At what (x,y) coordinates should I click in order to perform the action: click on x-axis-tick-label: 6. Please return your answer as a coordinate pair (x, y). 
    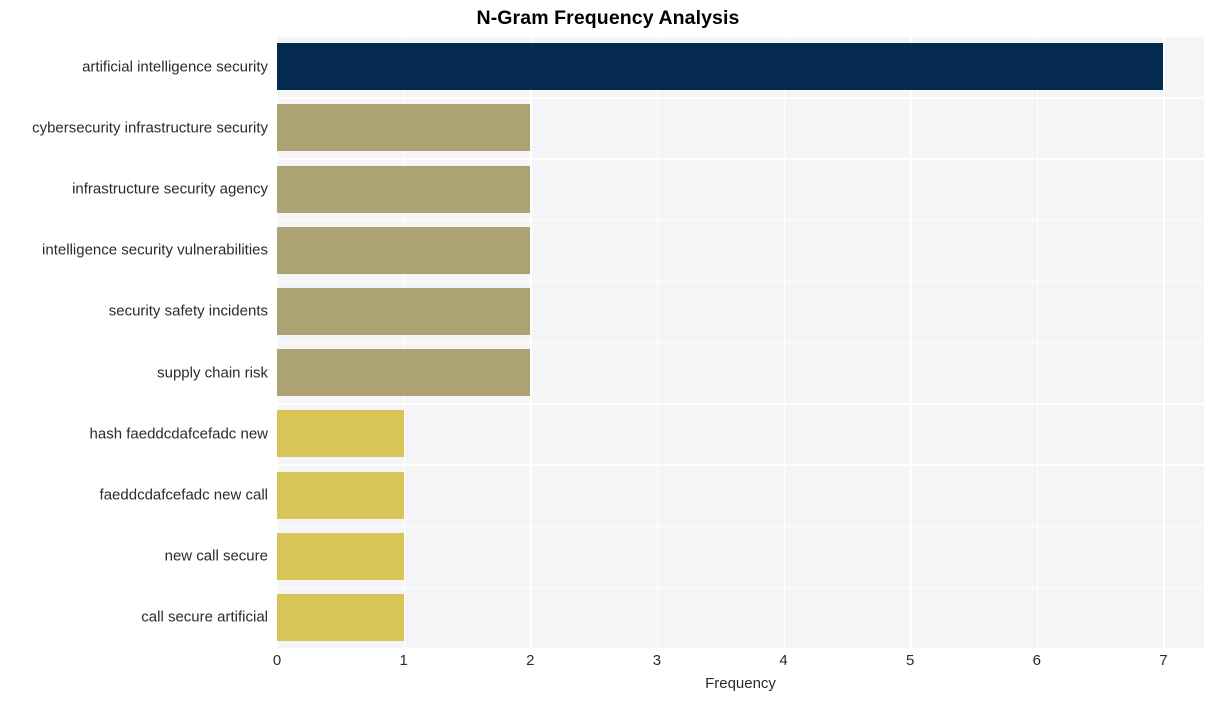
    Looking at the image, I should click on (1036, 660).